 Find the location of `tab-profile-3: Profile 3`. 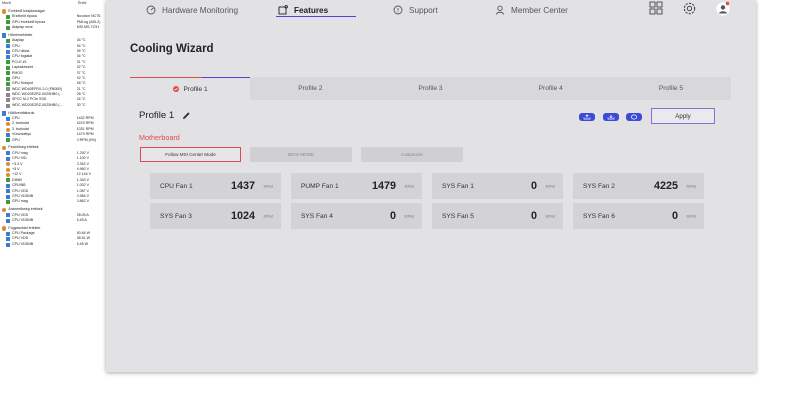

tab-profile-3: Profile 3 is located at coordinates (430, 88).